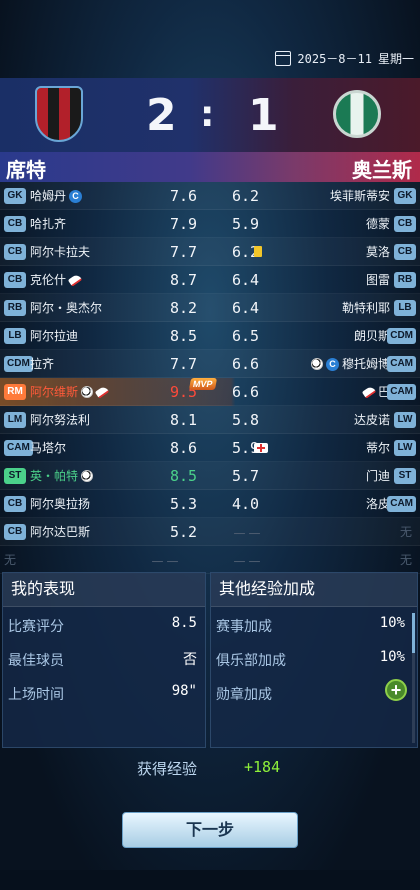 Image resolution: width=420 pixels, height=890 pixels. Describe the element at coordinates (365, 308) in the screenshot. I see `away-player-name: 勒特利耶` at that location.